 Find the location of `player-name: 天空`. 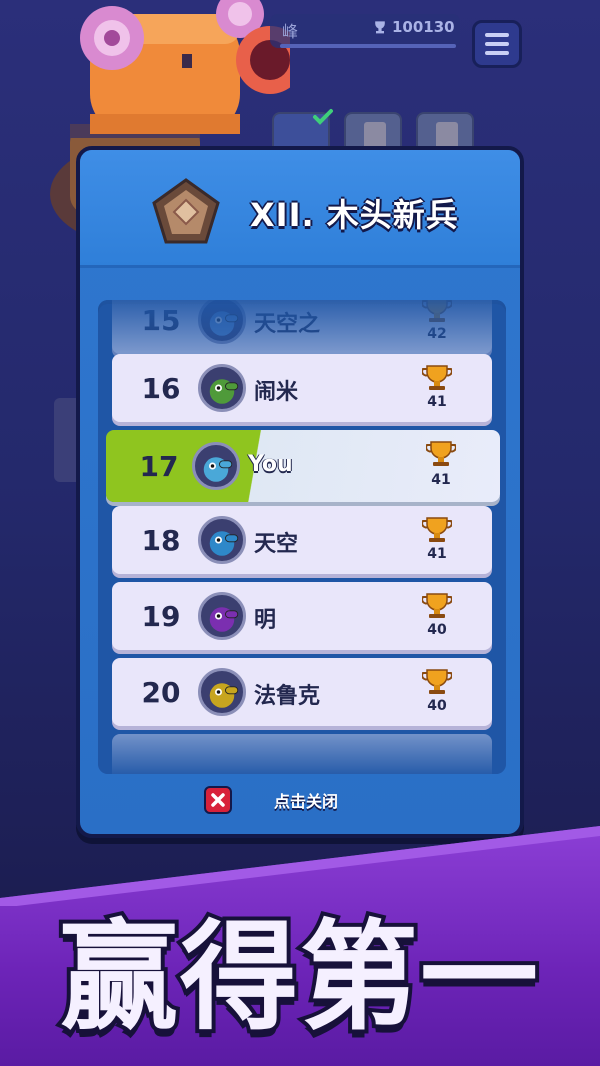

player-name: 天空 is located at coordinates (276, 544).